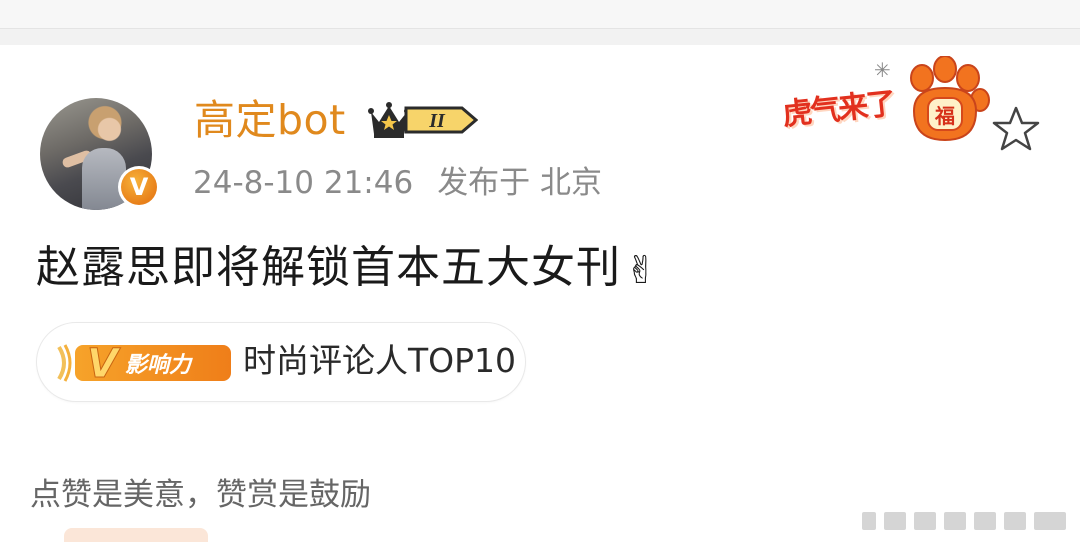 The image size is (1080, 542). What do you see at coordinates (641, 270) in the screenshot?
I see `victory-hand-emoji: ✌` at bounding box center [641, 270].